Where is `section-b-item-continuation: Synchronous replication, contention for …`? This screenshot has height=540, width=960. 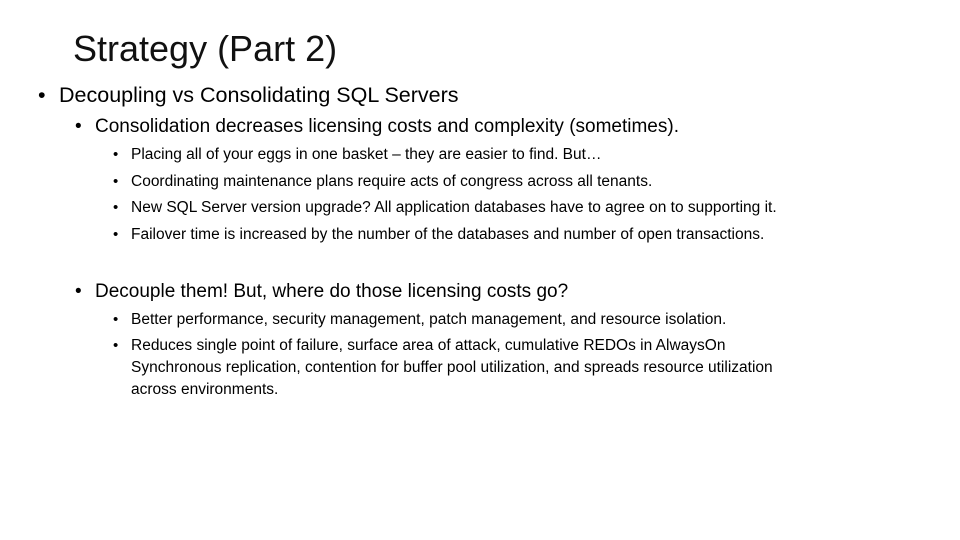
section-b-item-continuation: Synchronous replication, contention for … is located at coordinates (452, 367).